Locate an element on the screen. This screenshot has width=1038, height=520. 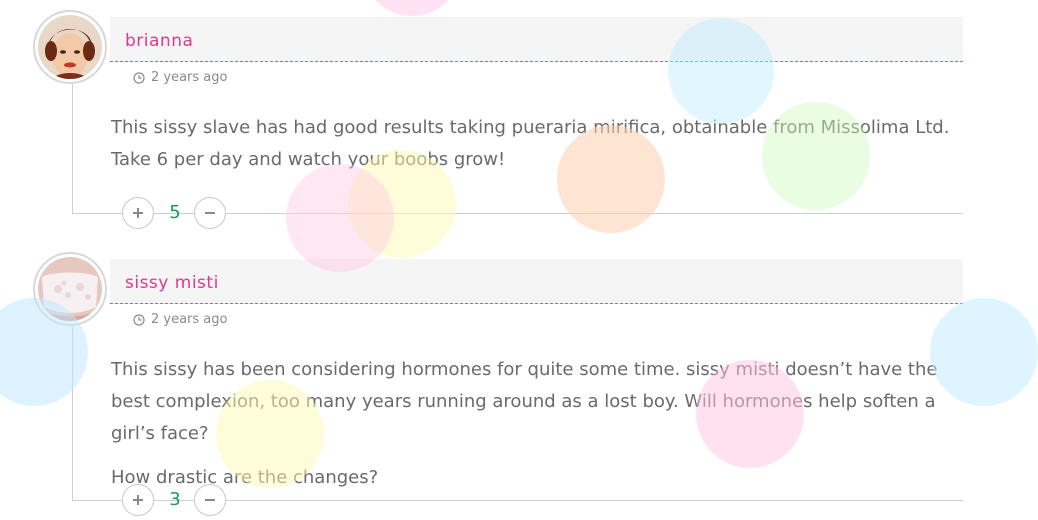
timestamp-text: 2 years ago is located at coordinates (189, 319).